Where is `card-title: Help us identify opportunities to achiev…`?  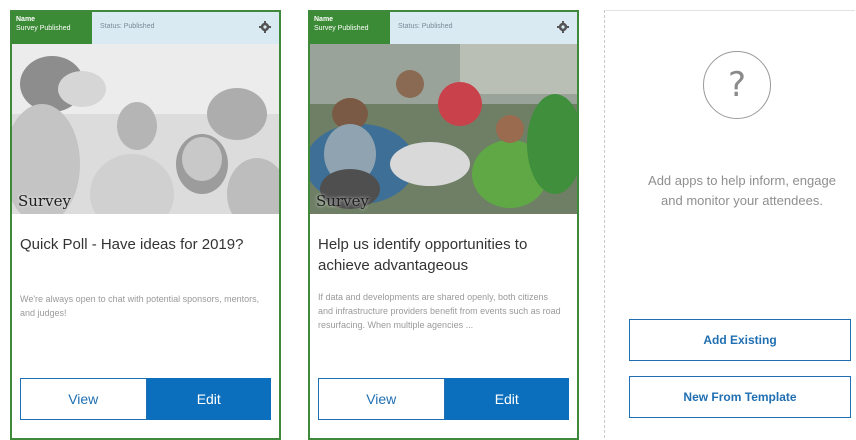
card-title: Help us identify opportunities to achiev… is located at coordinates (423, 255).